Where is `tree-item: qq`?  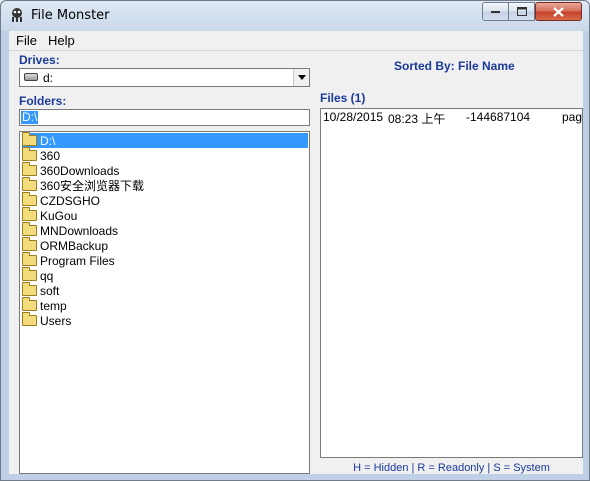 tree-item: qq is located at coordinates (38, 275).